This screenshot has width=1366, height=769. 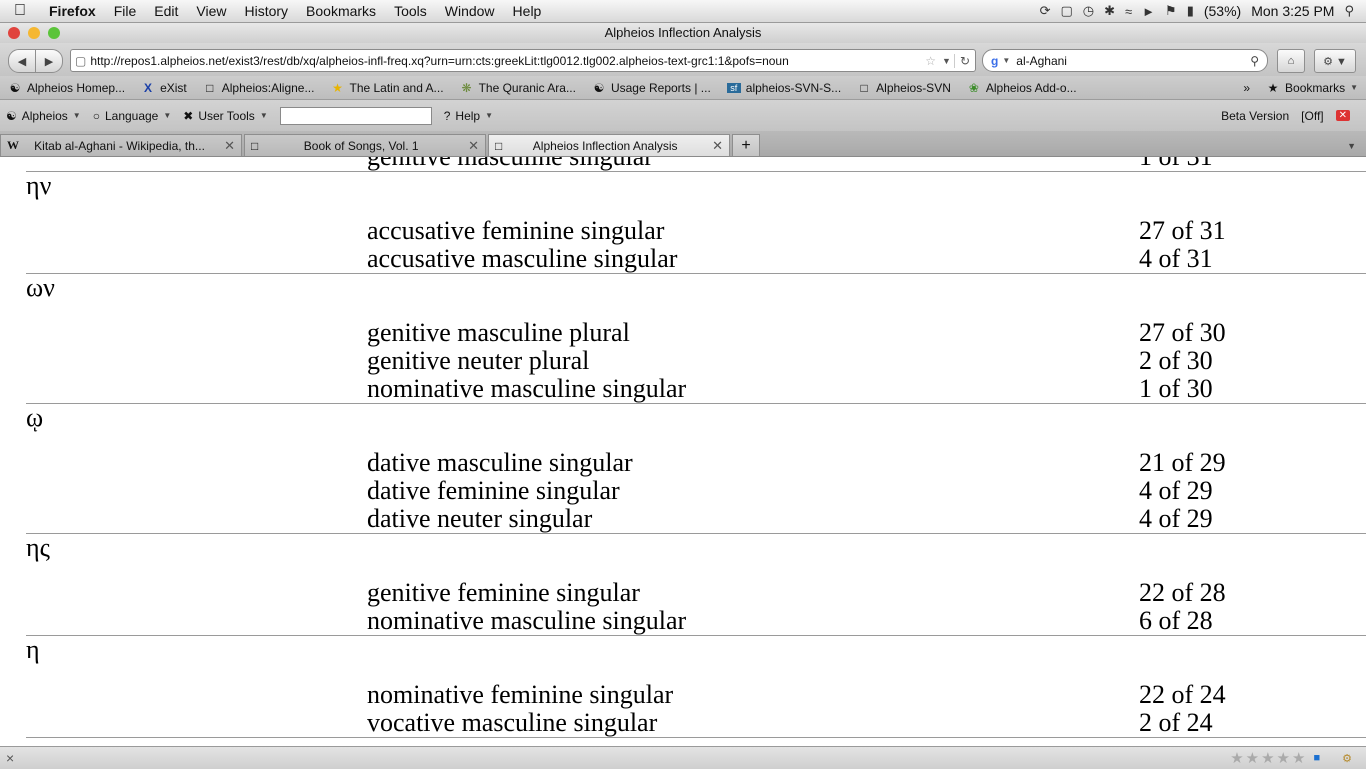 I want to click on help-menu: ? Help ▼, so click(x=468, y=116).